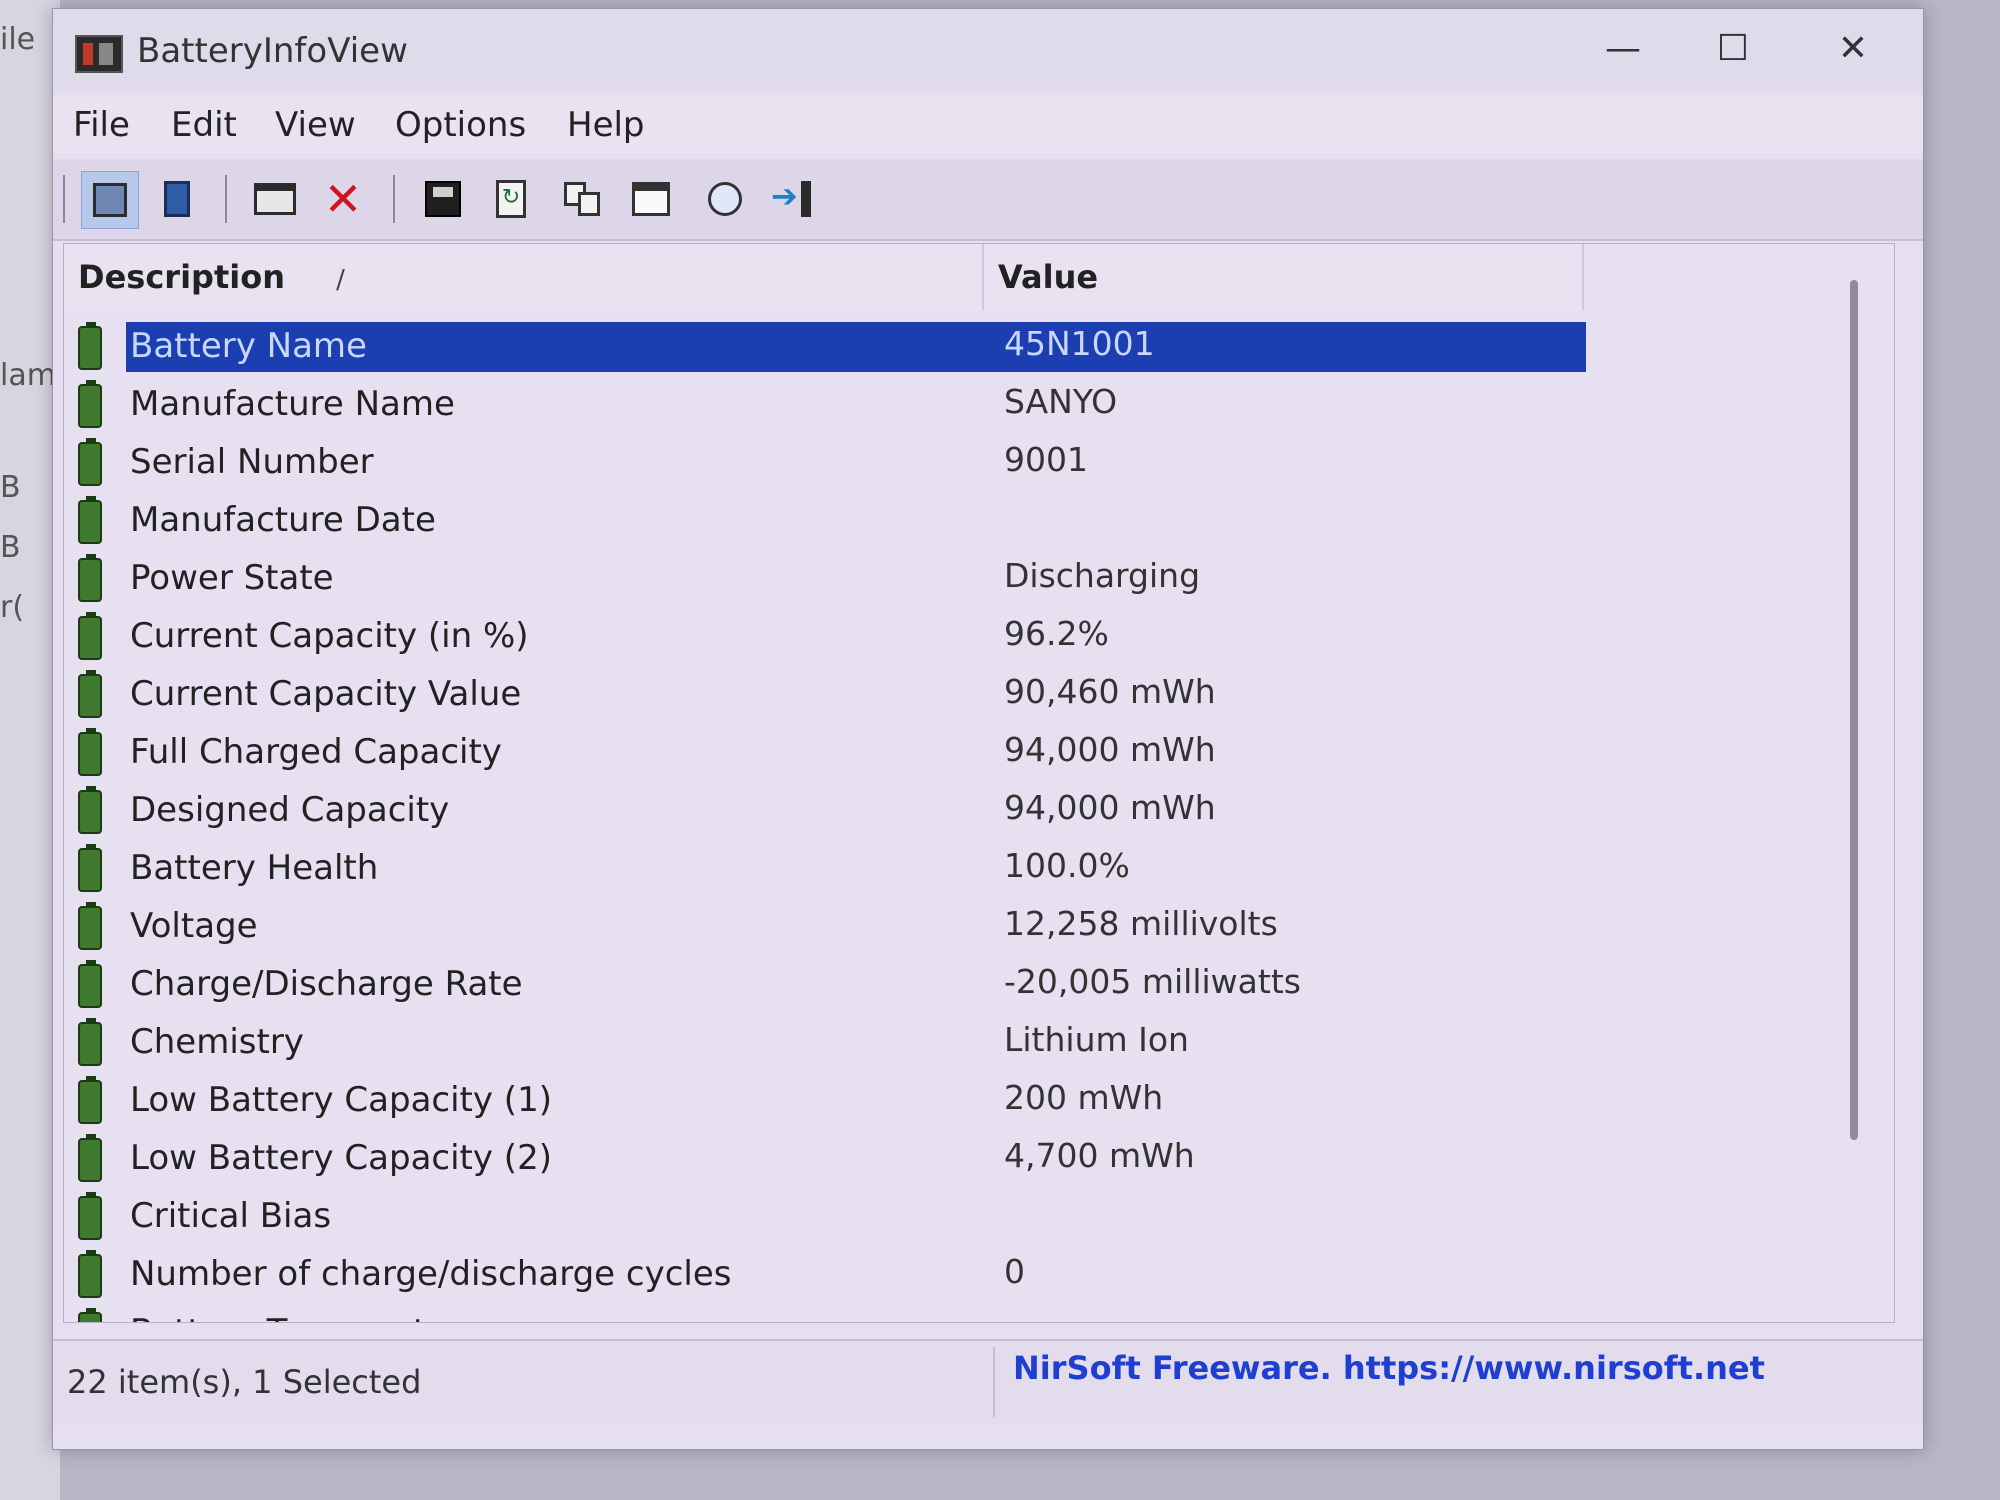 Image resolution: width=2000 pixels, height=1500 pixels. I want to click on table-row: Designed Capacity 94,000 mWh, so click(824, 815).